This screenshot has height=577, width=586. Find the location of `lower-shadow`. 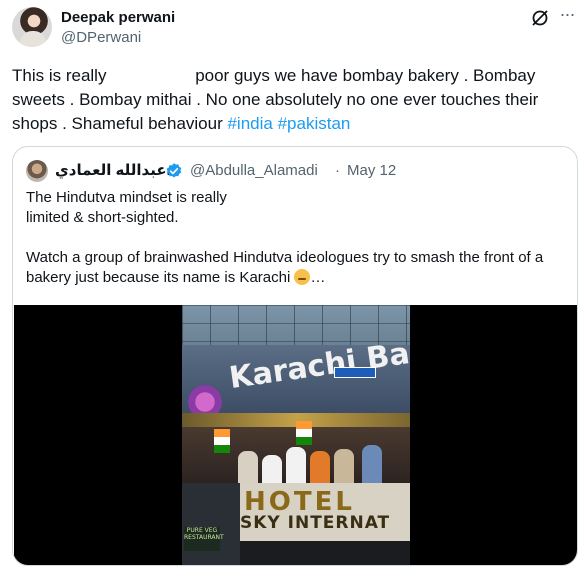

lower-shadow is located at coordinates (325, 553).